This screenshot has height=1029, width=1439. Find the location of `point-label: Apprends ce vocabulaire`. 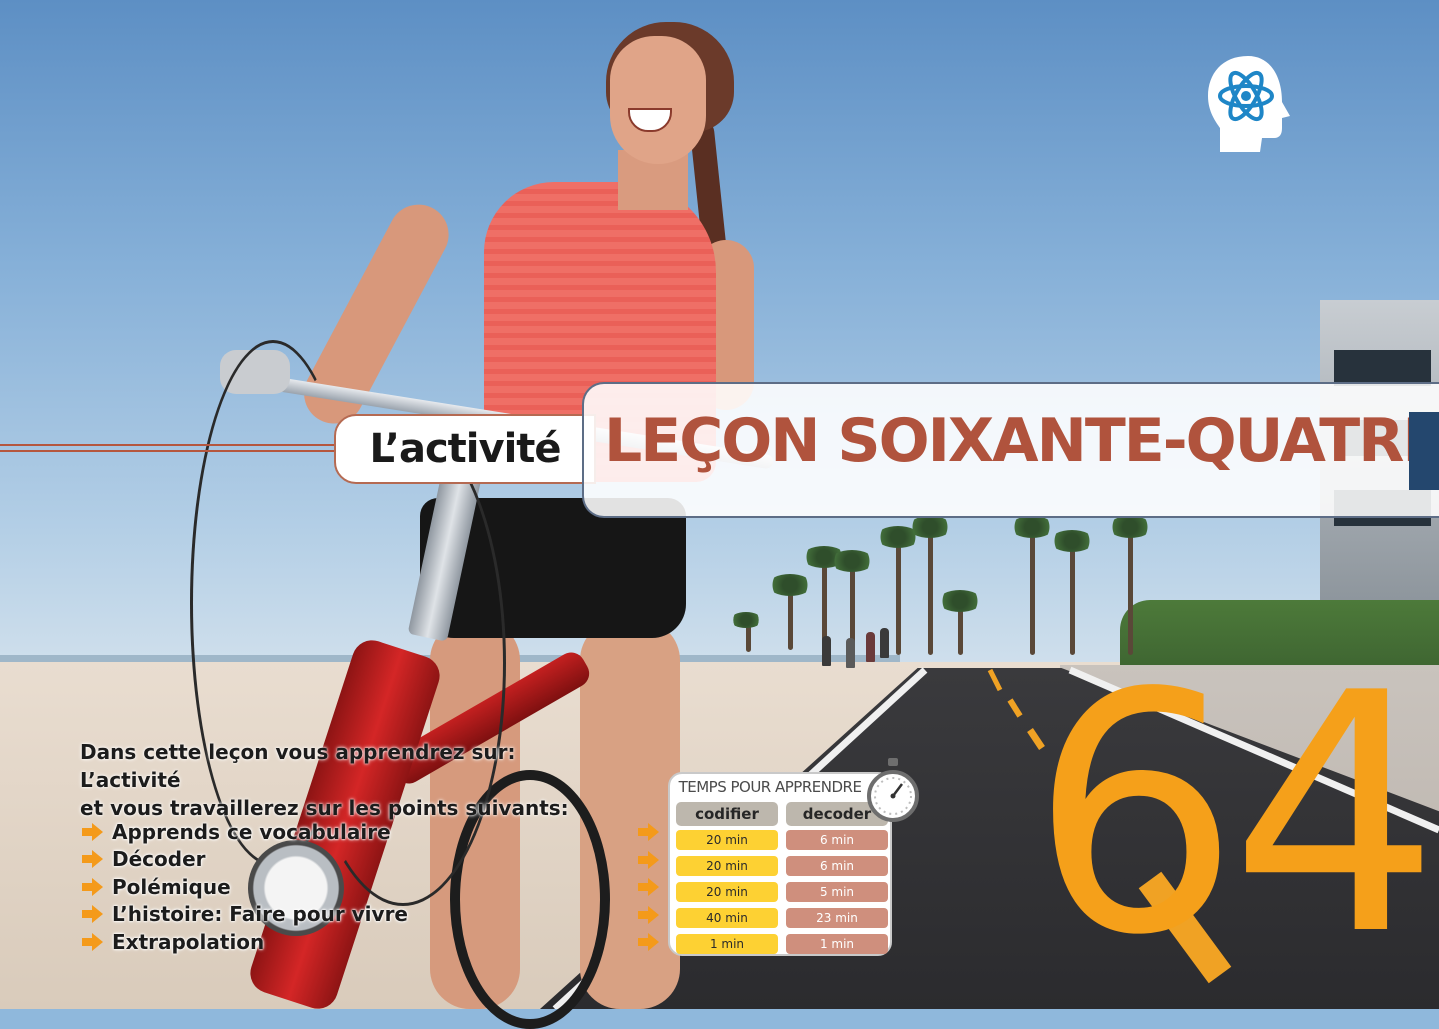

point-label: Apprends ce vocabulaire is located at coordinates (251, 831).